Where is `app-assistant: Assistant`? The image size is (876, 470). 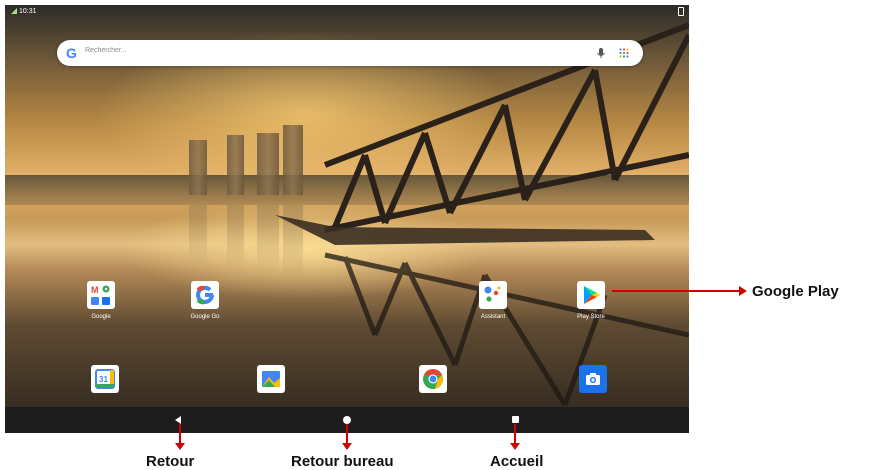
app-assistant: Assistant is located at coordinates (493, 300).